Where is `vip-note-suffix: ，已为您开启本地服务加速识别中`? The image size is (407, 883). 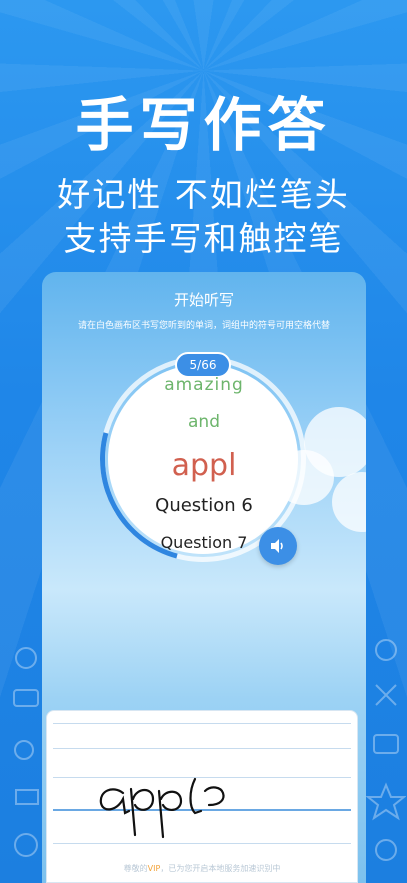
vip-note-suffix: ，已为您开启本地服务加速识别中 is located at coordinates (220, 868).